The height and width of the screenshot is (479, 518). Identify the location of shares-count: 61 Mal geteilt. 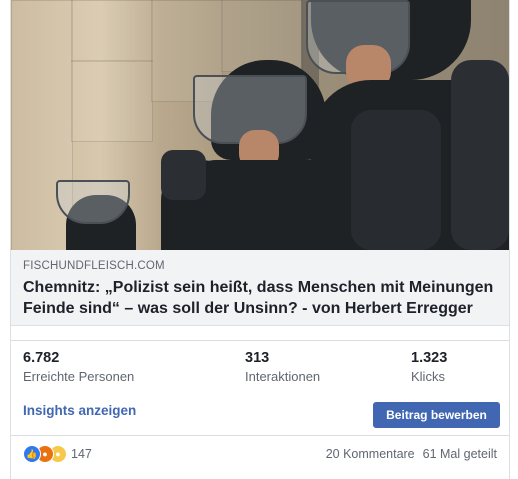
(460, 454).